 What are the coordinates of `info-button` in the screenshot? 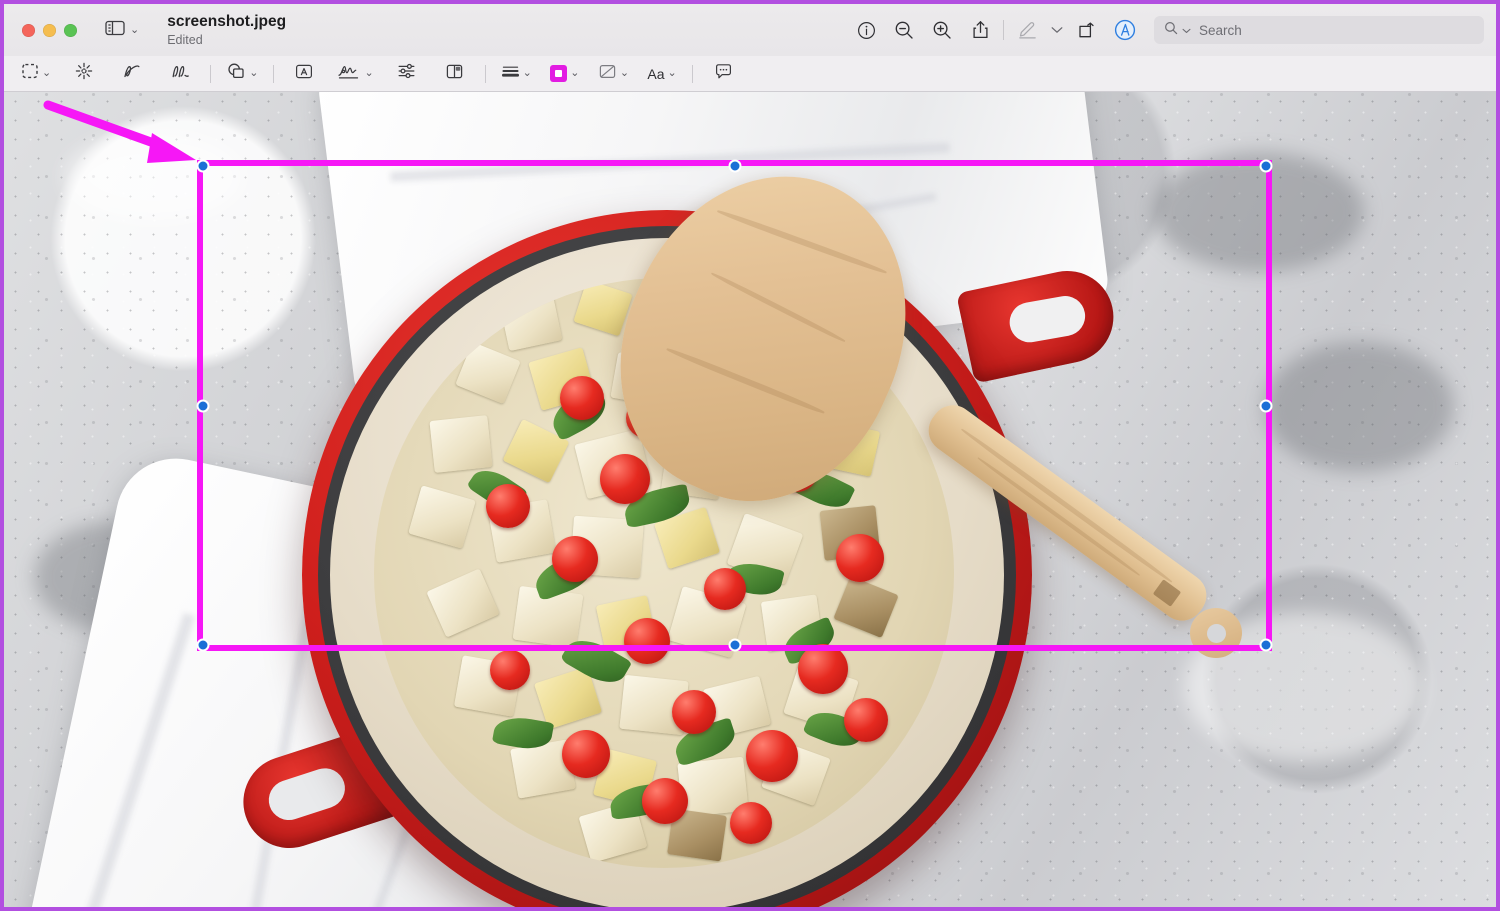 It's located at (866, 30).